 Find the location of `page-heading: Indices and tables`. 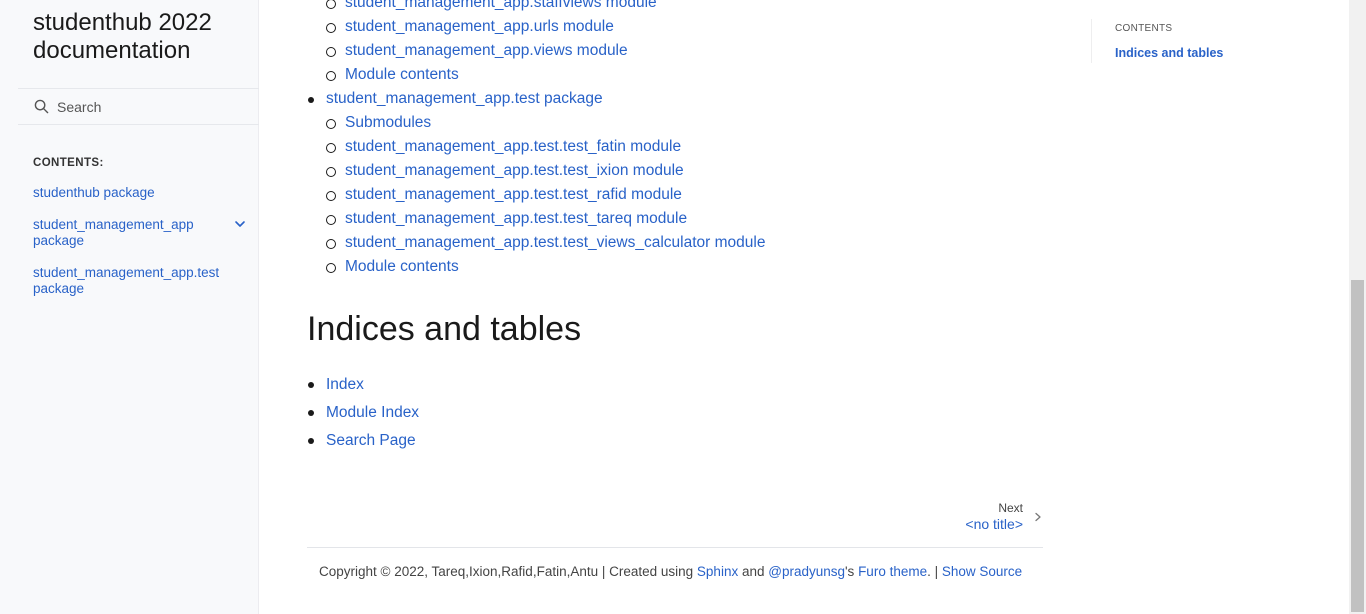

page-heading: Indices and tables is located at coordinates (444, 329).